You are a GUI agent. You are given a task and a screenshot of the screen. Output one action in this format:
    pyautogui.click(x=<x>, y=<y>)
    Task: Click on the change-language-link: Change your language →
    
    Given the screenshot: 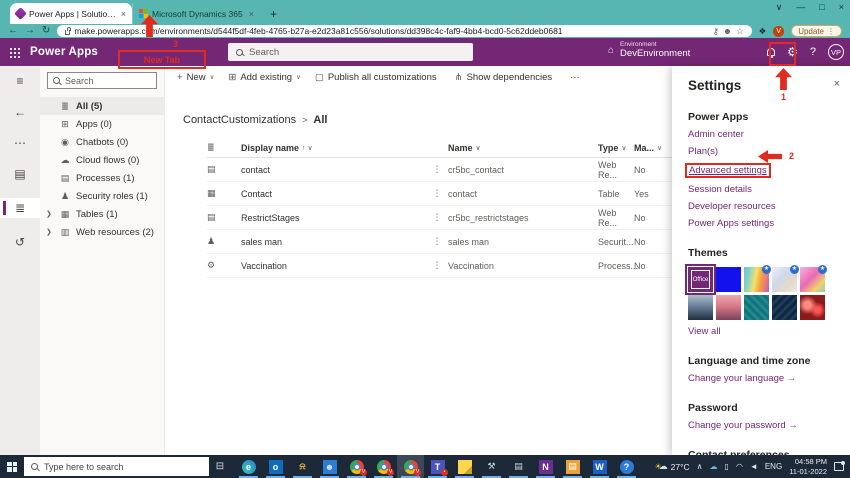 What is the action you would take?
    pyautogui.click(x=742, y=378)
    